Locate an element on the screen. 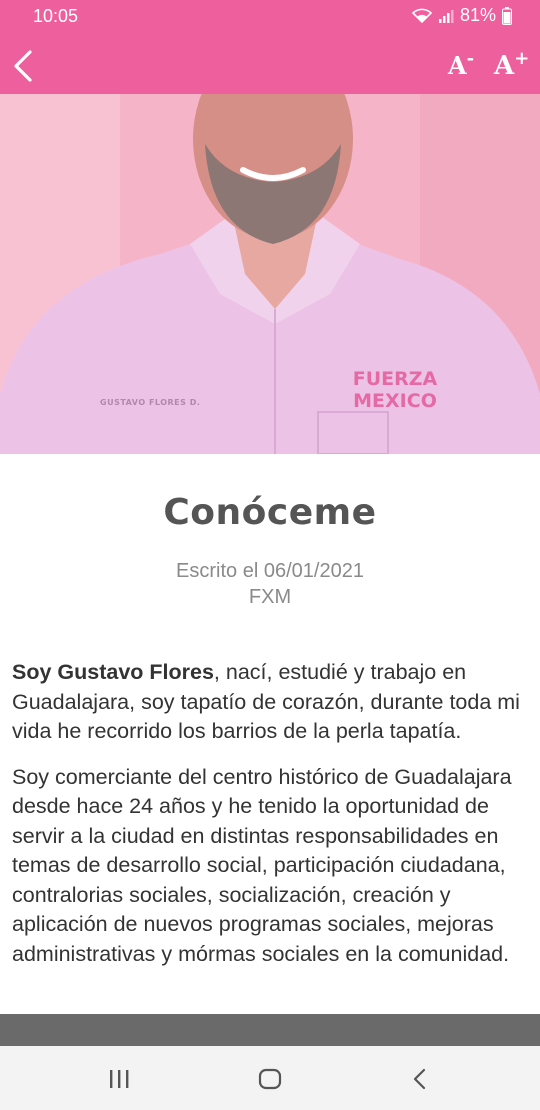  status-bar: 10:05 81% is located at coordinates (270, 16).